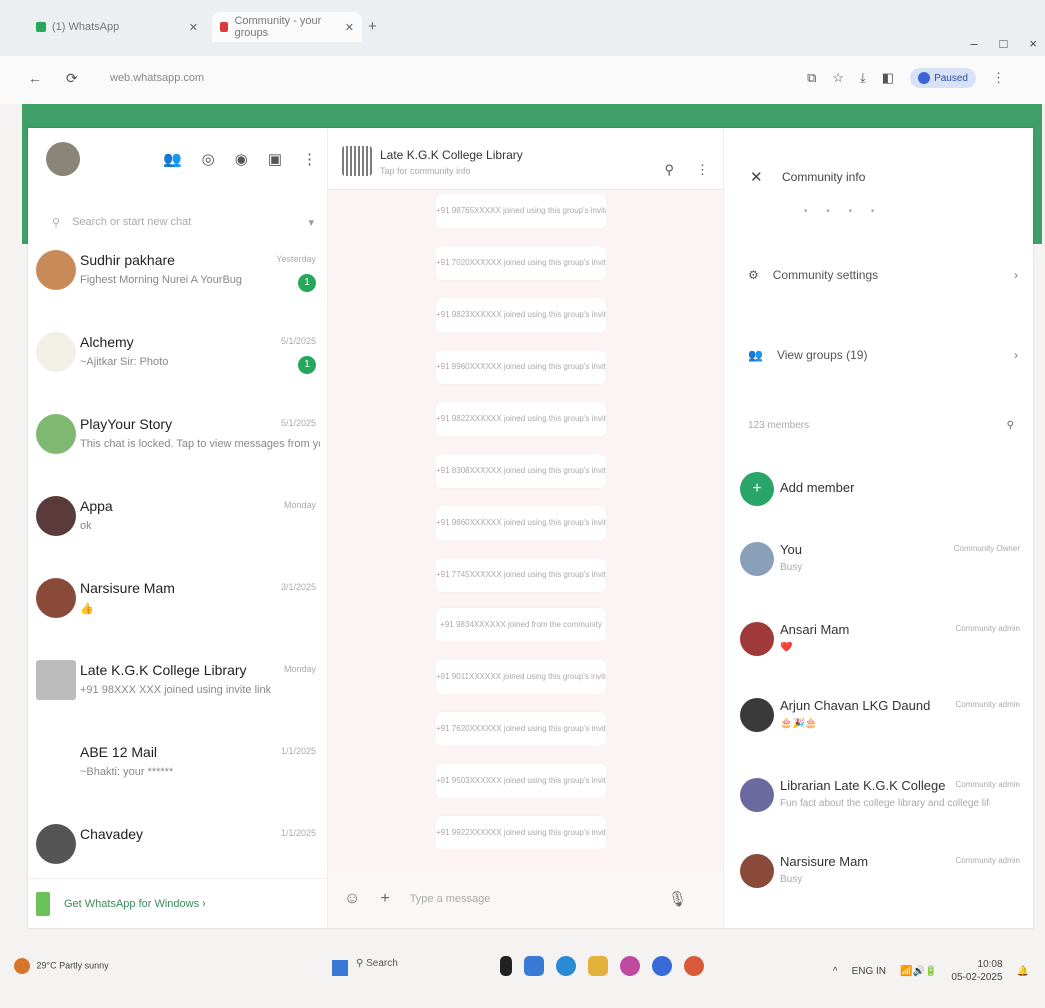 The image size is (1045, 1008). I want to click on status-icon: ◎, so click(208, 159).